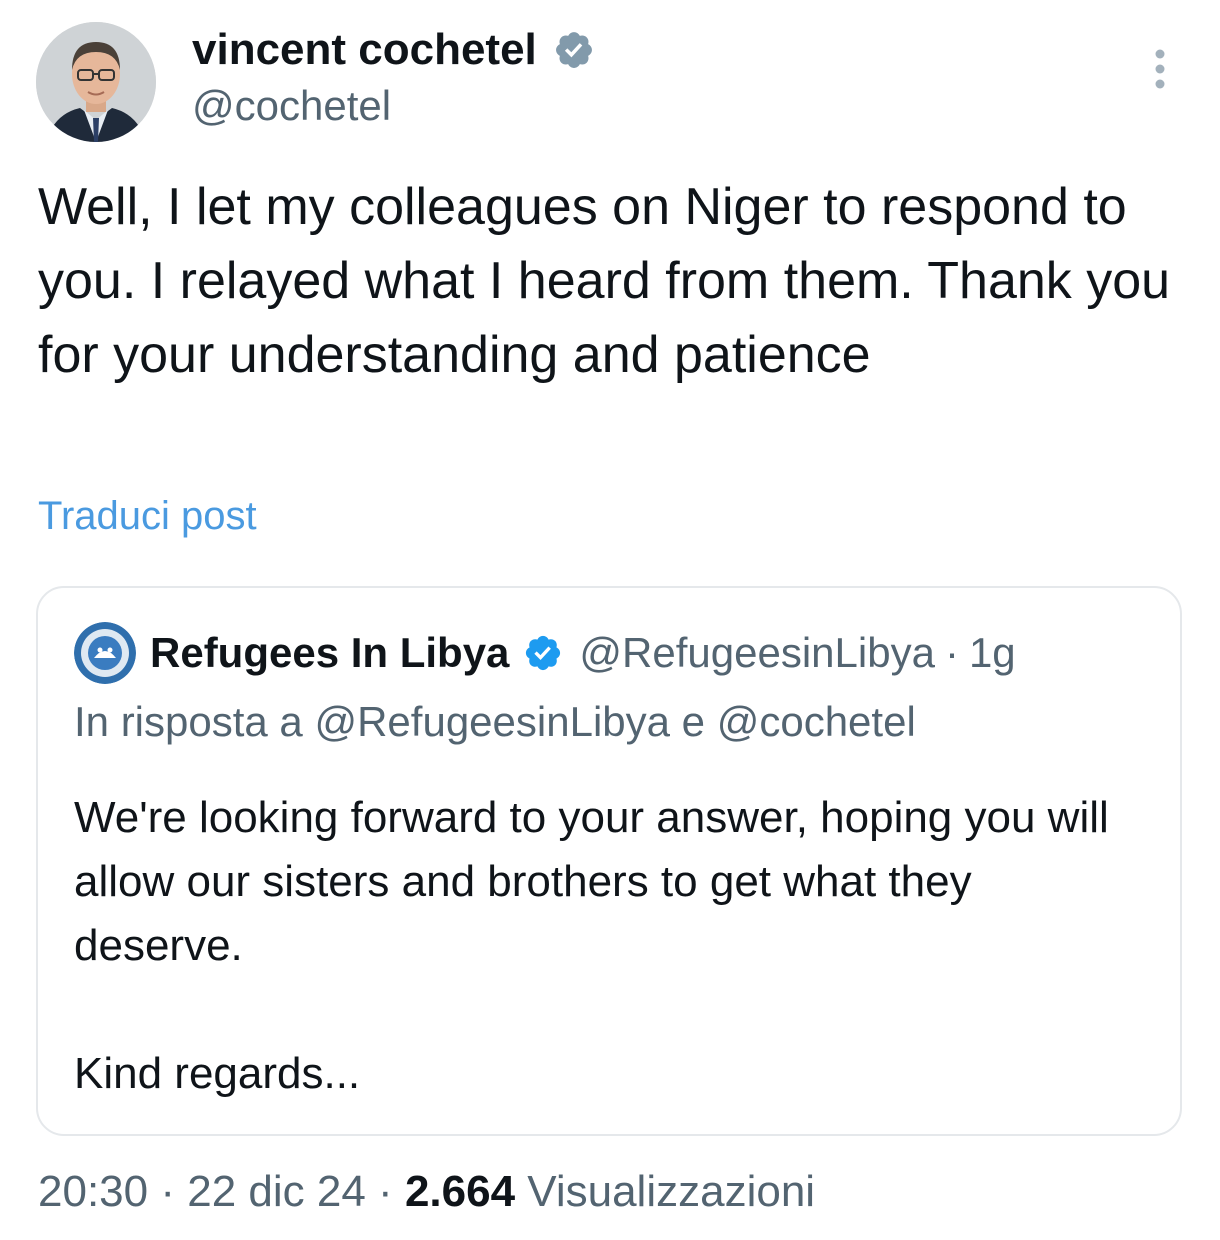  I want to click on author-avatar, so click(96, 82).